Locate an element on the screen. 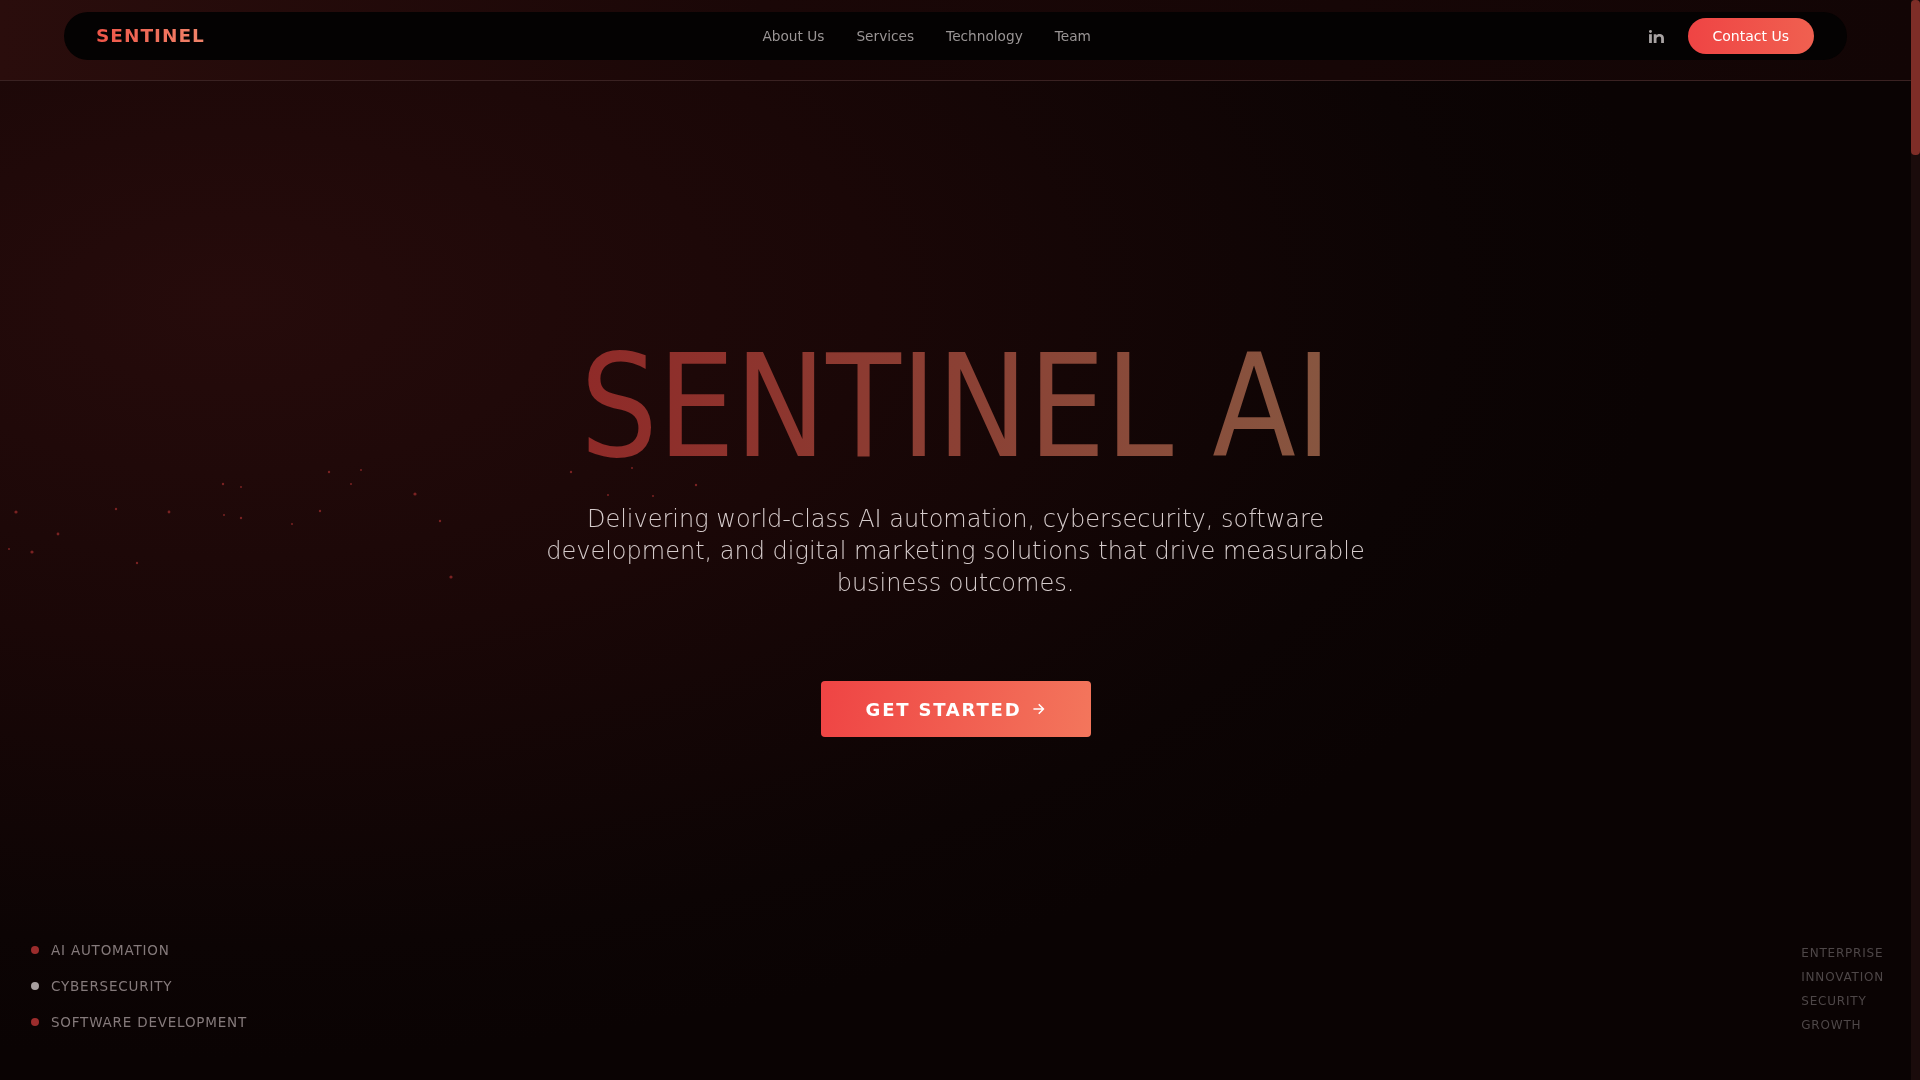 This screenshot has height=1080, width=1920. service-label: AI AUTOMATION is located at coordinates (110, 950).